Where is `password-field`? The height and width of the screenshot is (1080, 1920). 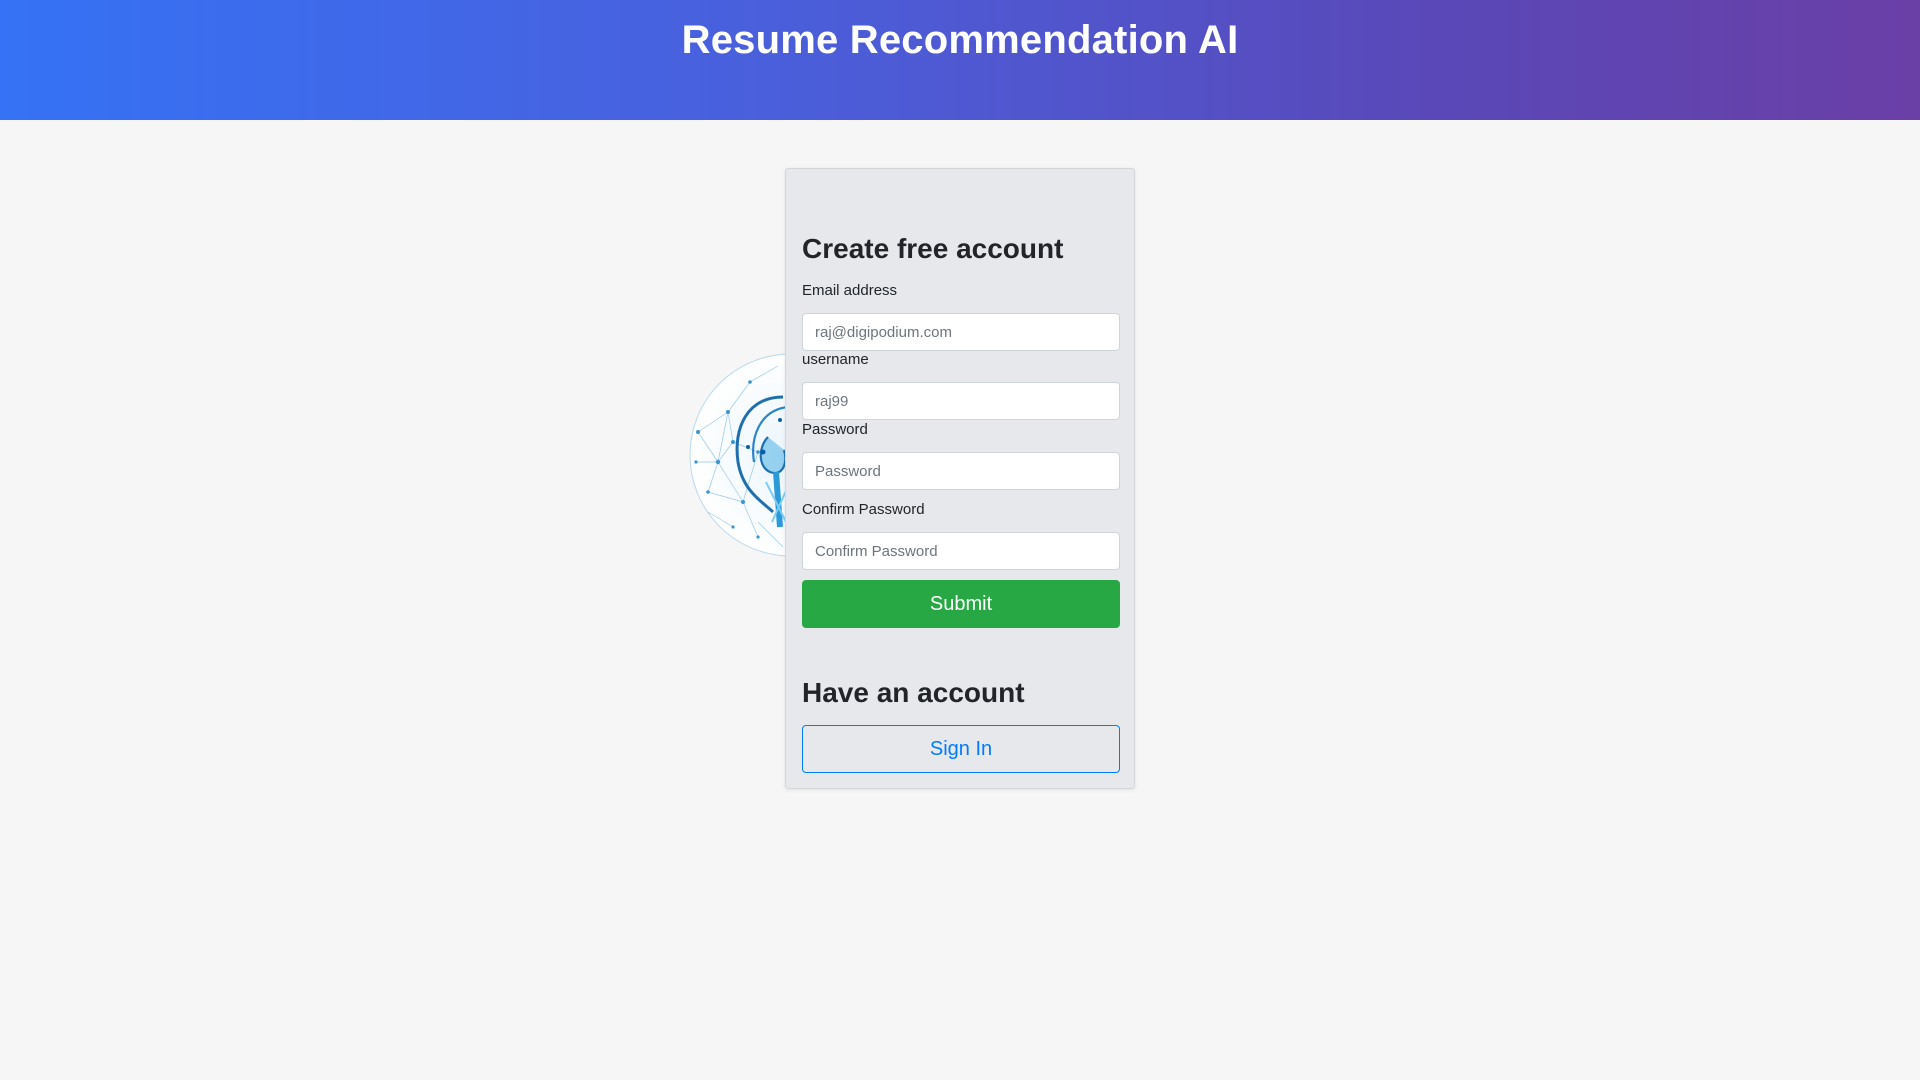 password-field is located at coordinates (961, 471).